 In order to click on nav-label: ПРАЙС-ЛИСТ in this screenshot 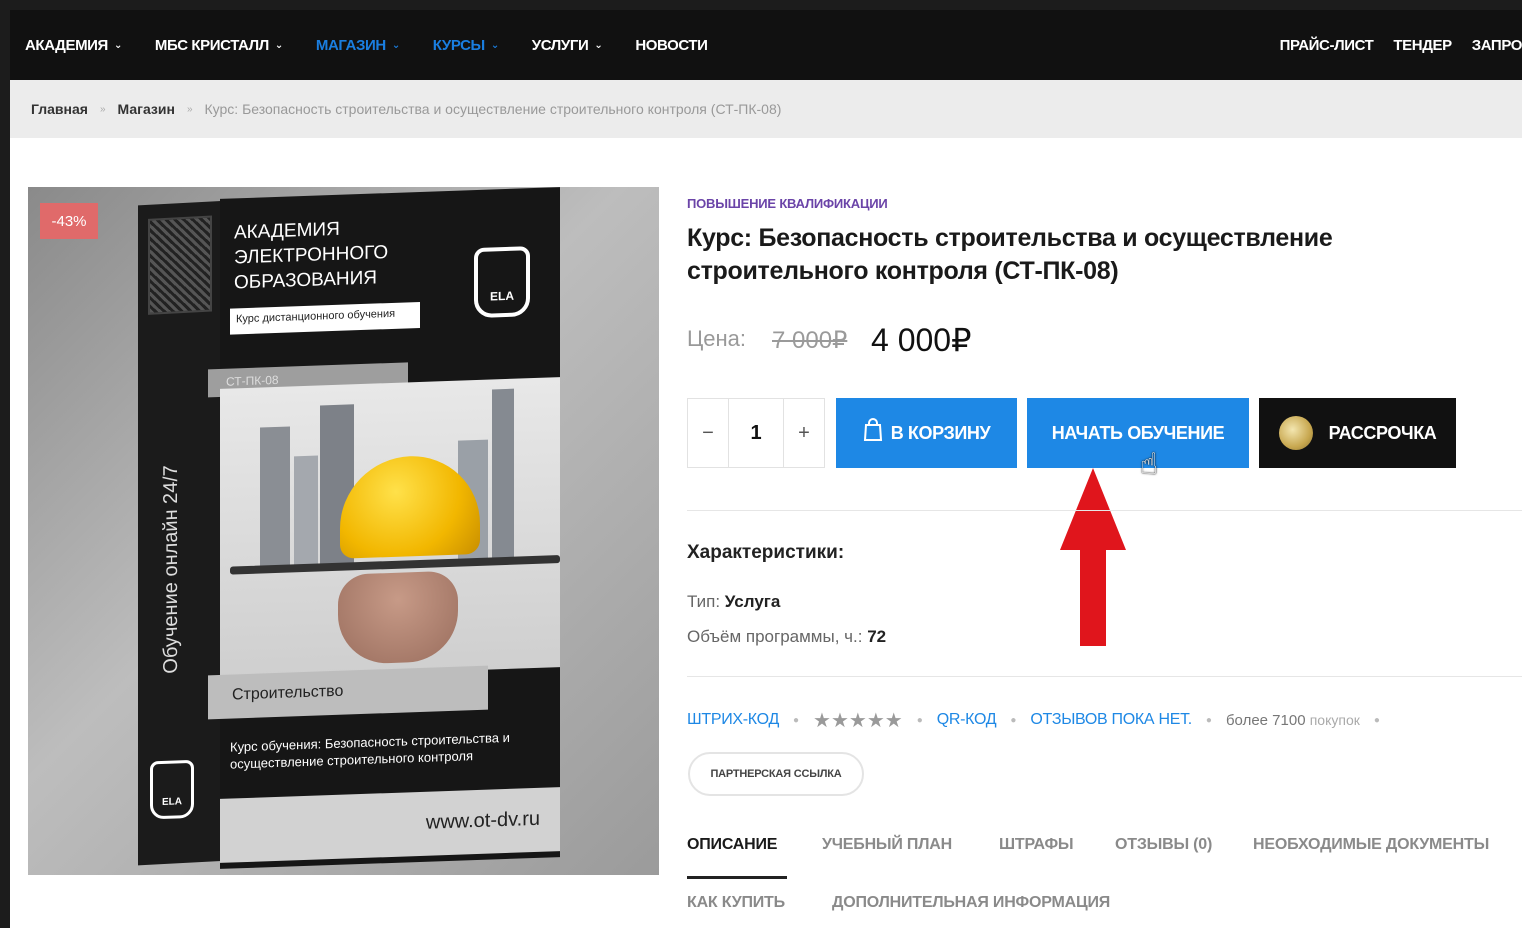, I will do `click(1326, 45)`.